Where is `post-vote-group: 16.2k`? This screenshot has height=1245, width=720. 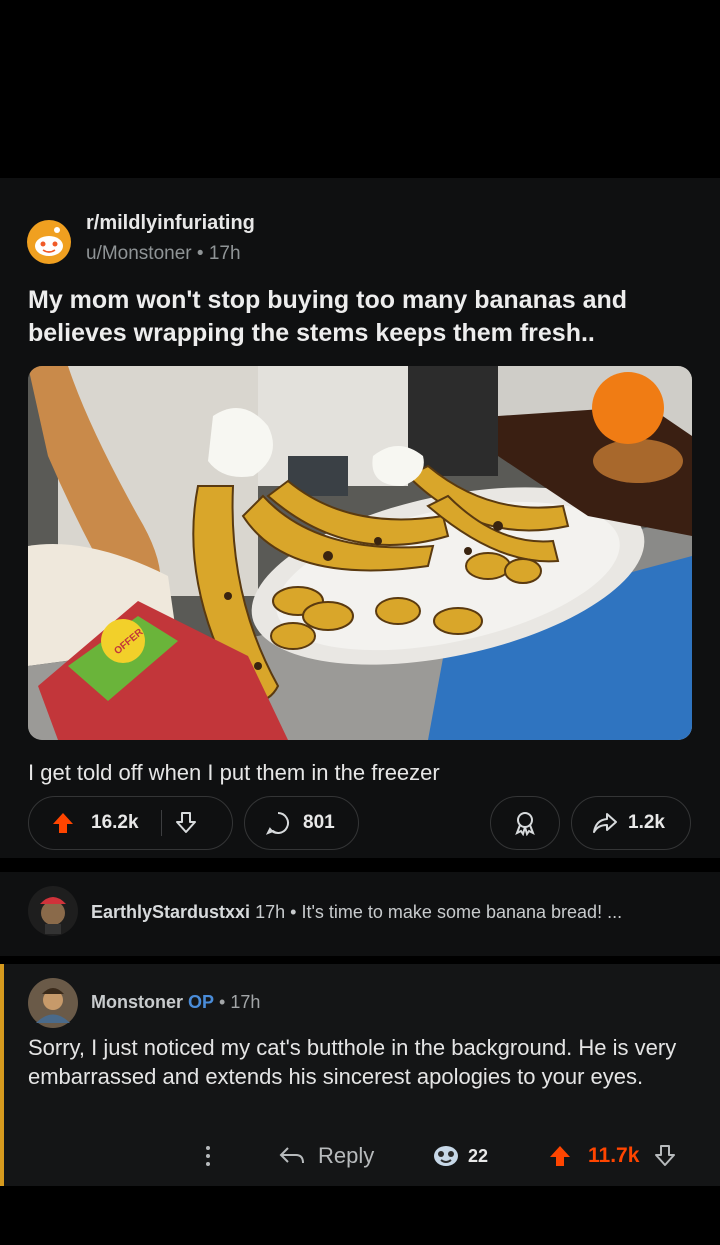
post-vote-group: 16.2k is located at coordinates (130, 823).